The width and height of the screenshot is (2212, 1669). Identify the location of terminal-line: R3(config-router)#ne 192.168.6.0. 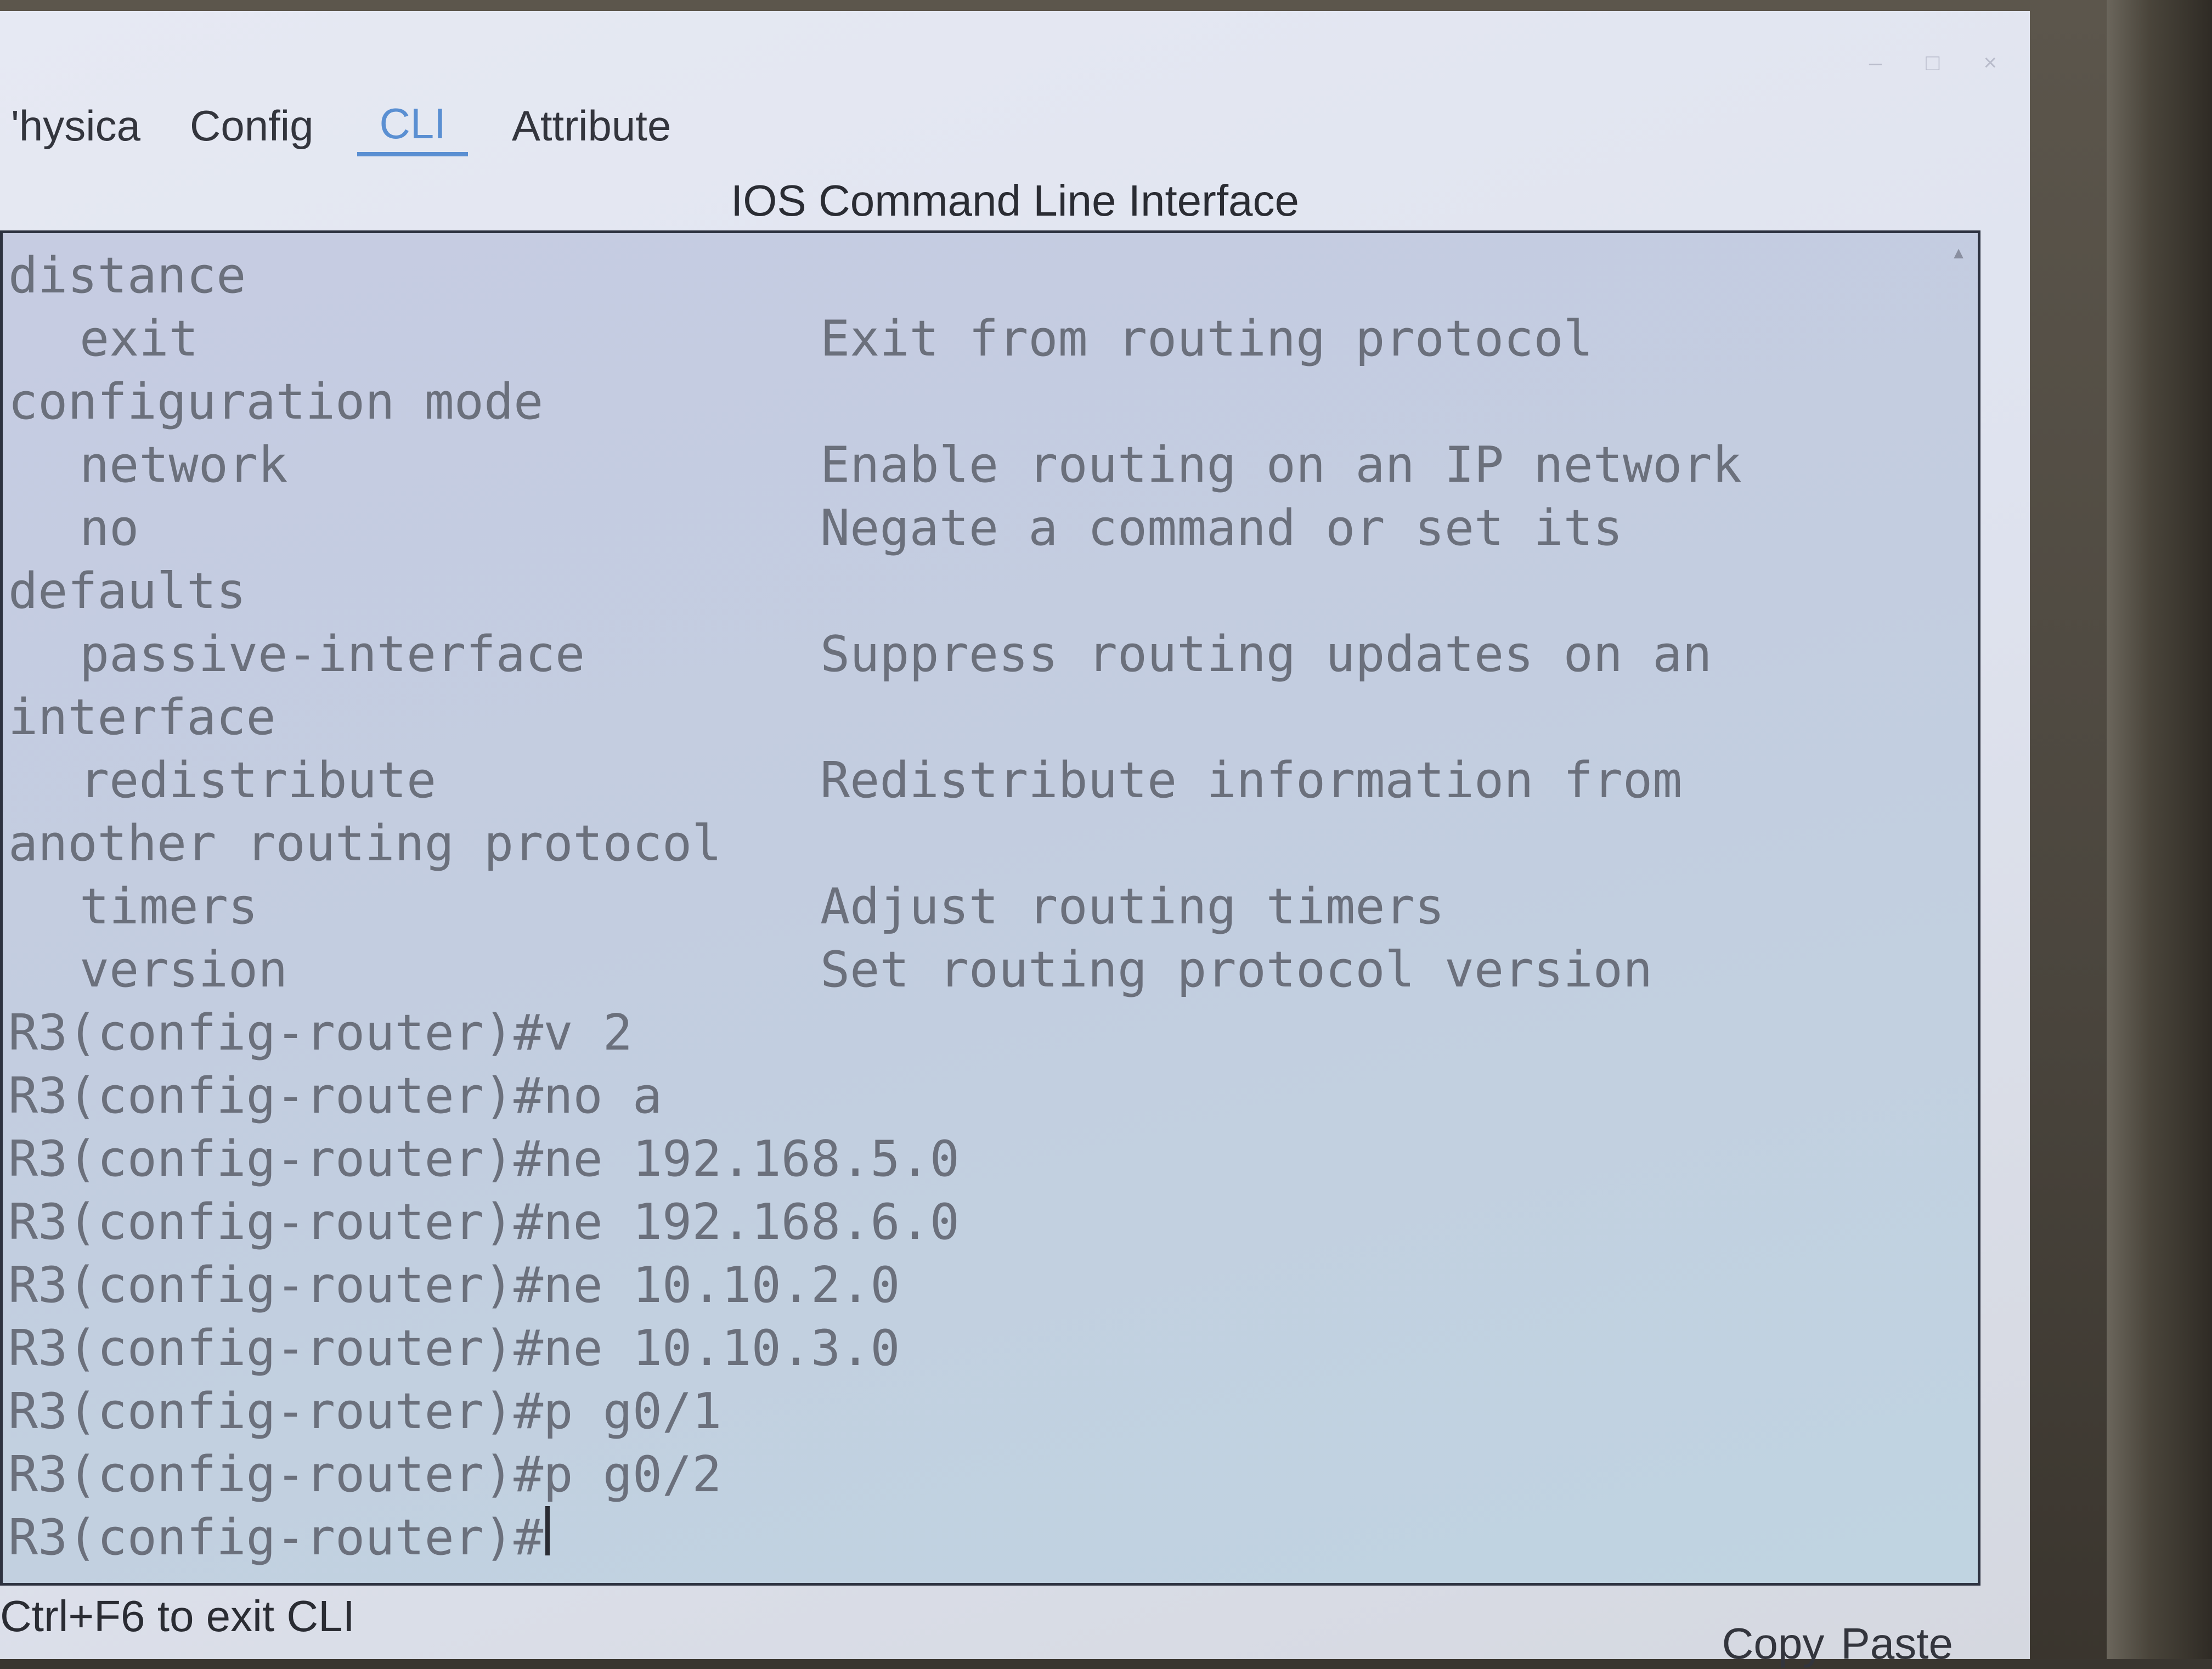
(875, 1222).